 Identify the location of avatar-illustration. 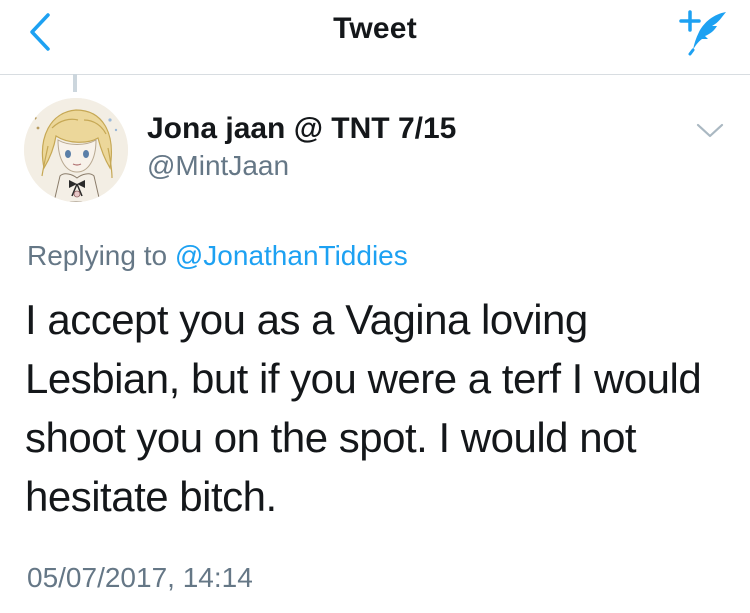
(76, 150).